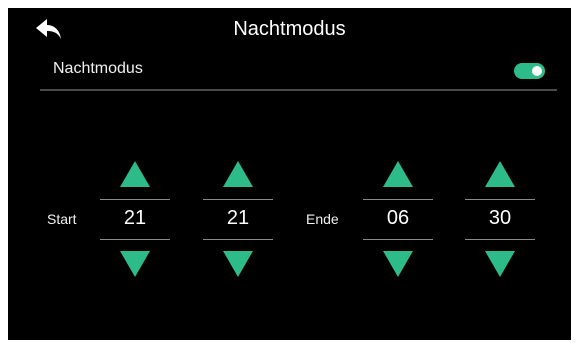  What do you see at coordinates (322, 219) in the screenshot?
I see `end-label: Ende` at bounding box center [322, 219].